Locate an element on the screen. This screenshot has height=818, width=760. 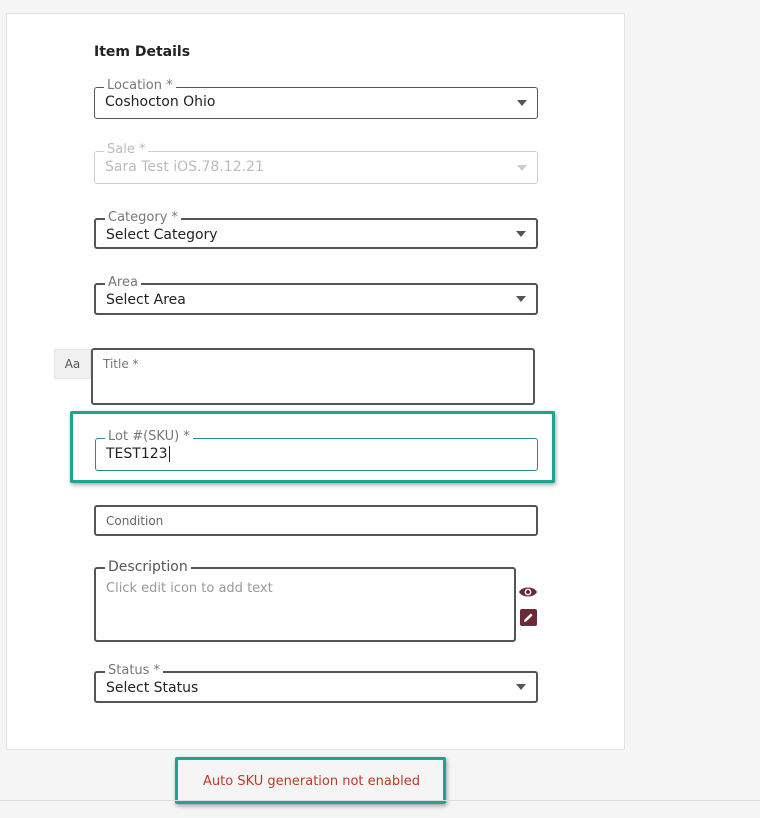
status-value: Select Status is located at coordinates (152, 688).